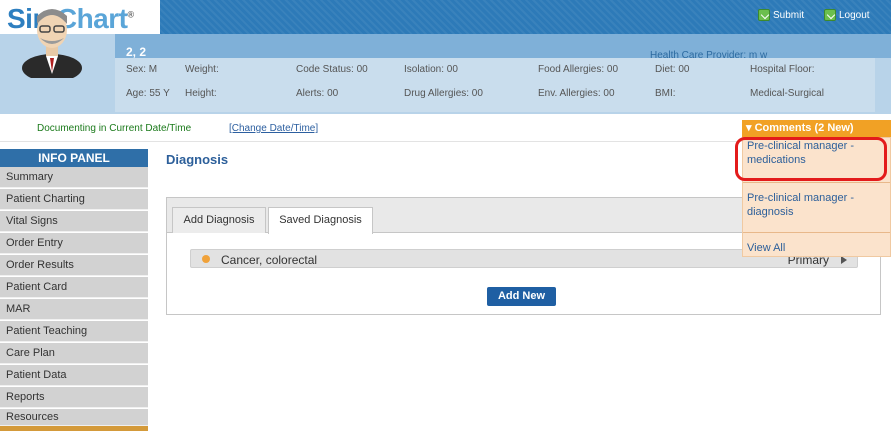 This screenshot has width=891, height=431. What do you see at coordinates (142, 69) in the screenshot?
I see `sex-field: Sex: M` at bounding box center [142, 69].